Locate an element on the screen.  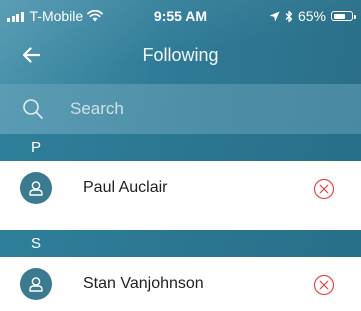
location-arrow-icon is located at coordinates (274, 16).